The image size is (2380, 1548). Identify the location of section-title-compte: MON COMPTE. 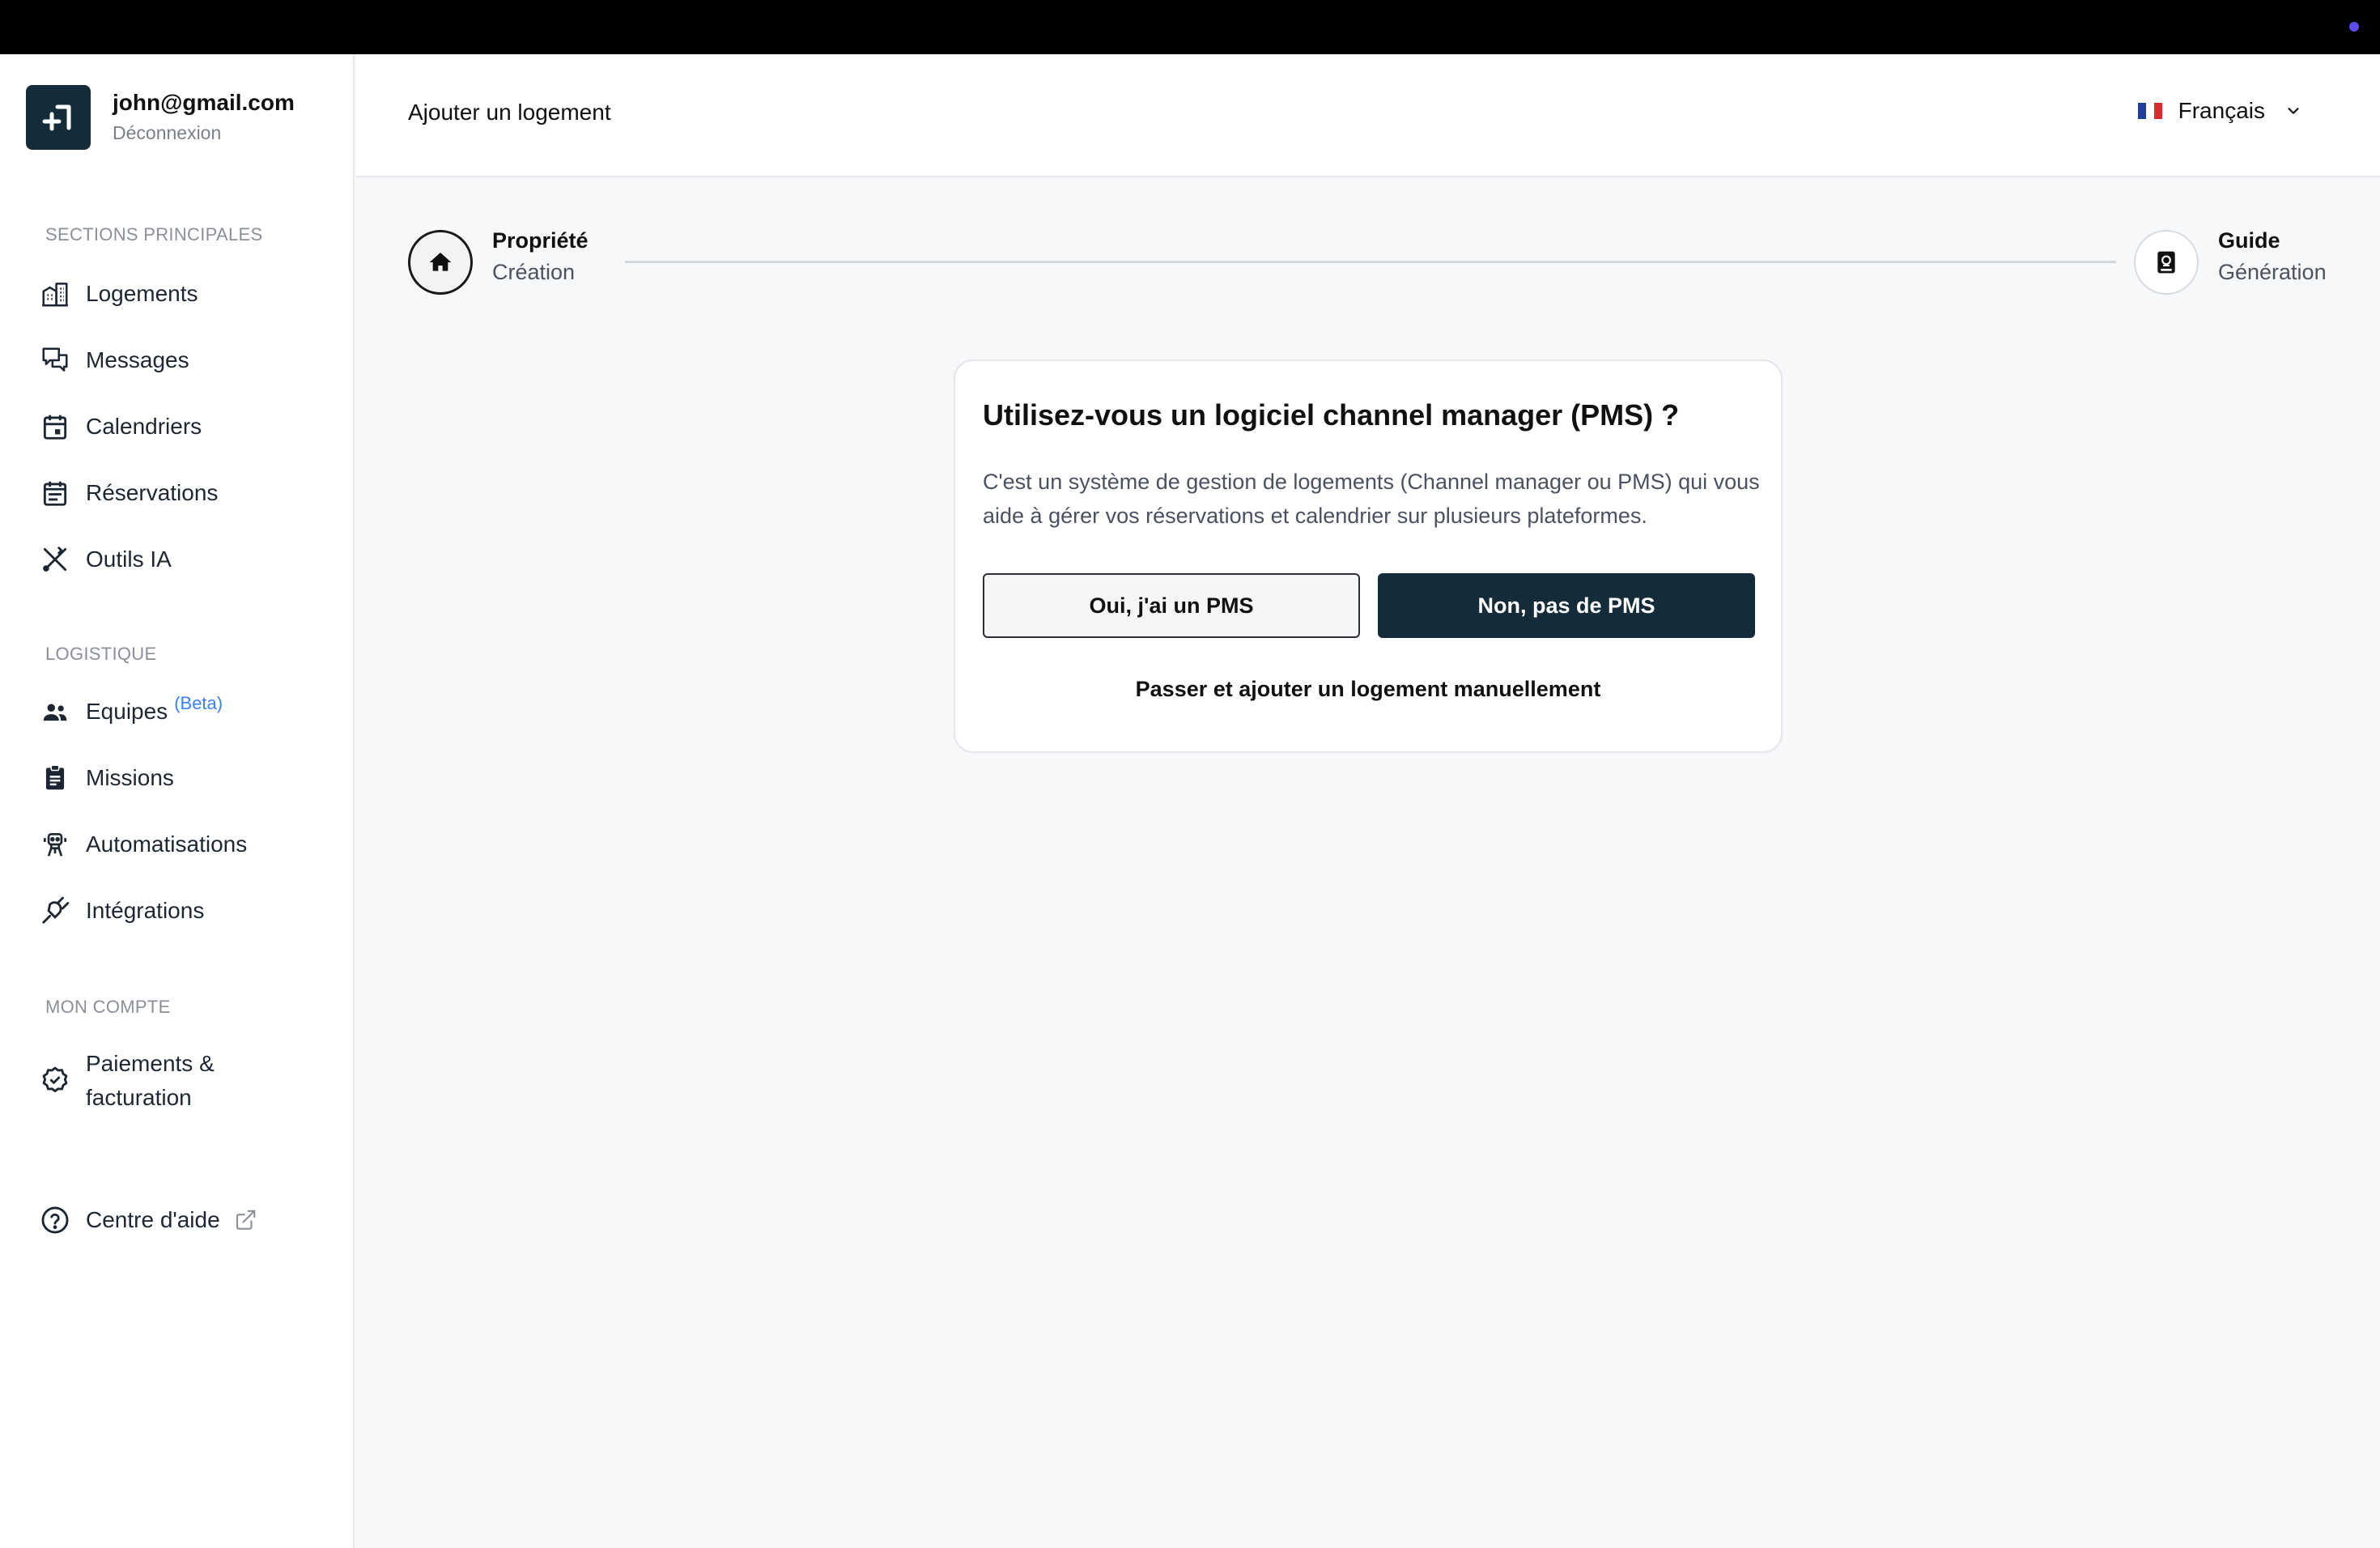
(108, 1007).